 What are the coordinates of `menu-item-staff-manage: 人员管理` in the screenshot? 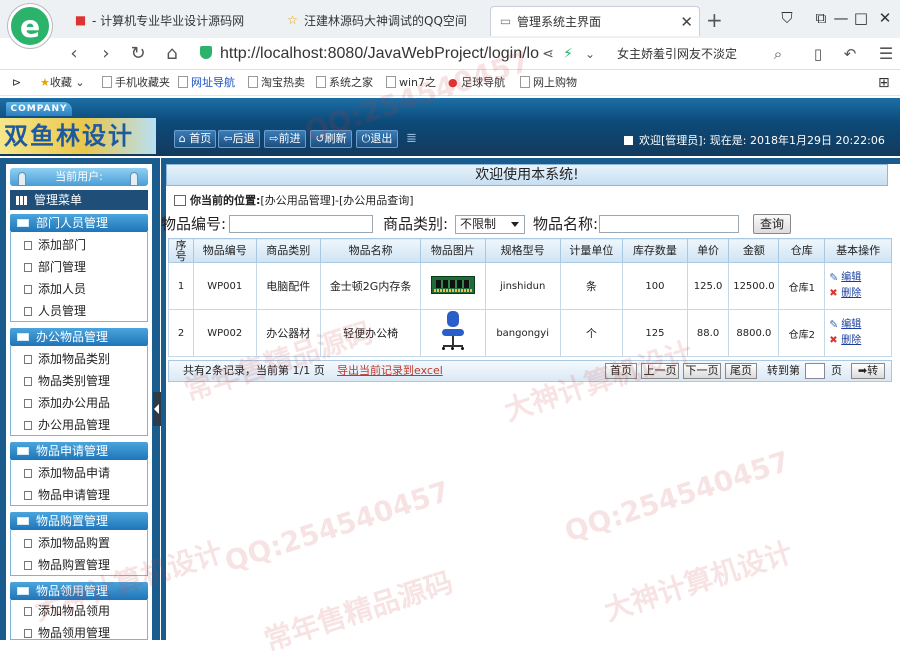 It's located at (86, 311).